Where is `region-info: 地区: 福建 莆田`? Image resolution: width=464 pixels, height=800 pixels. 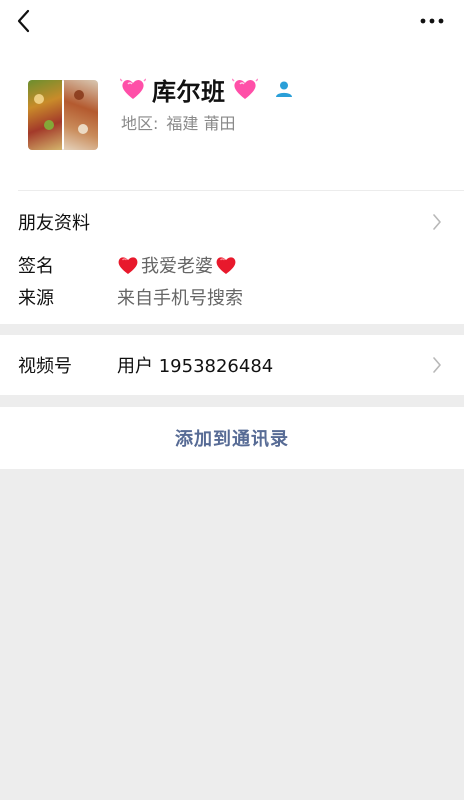
region-info: 地区: 福建 莆田 is located at coordinates (178, 122).